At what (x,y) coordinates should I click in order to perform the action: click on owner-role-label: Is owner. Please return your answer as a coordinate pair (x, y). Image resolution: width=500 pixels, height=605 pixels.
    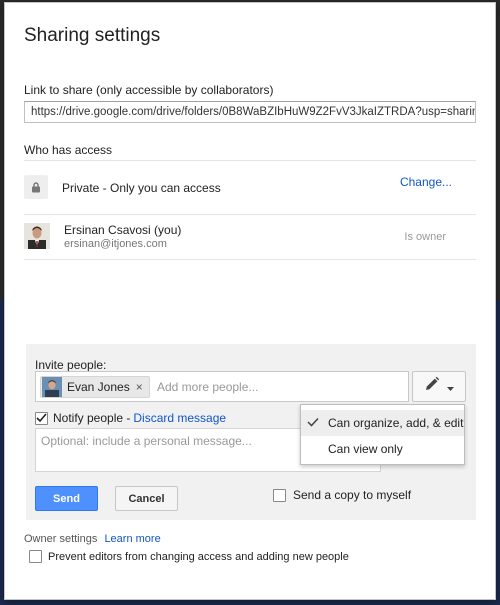
    Looking at the image, I should click on (425, 237).